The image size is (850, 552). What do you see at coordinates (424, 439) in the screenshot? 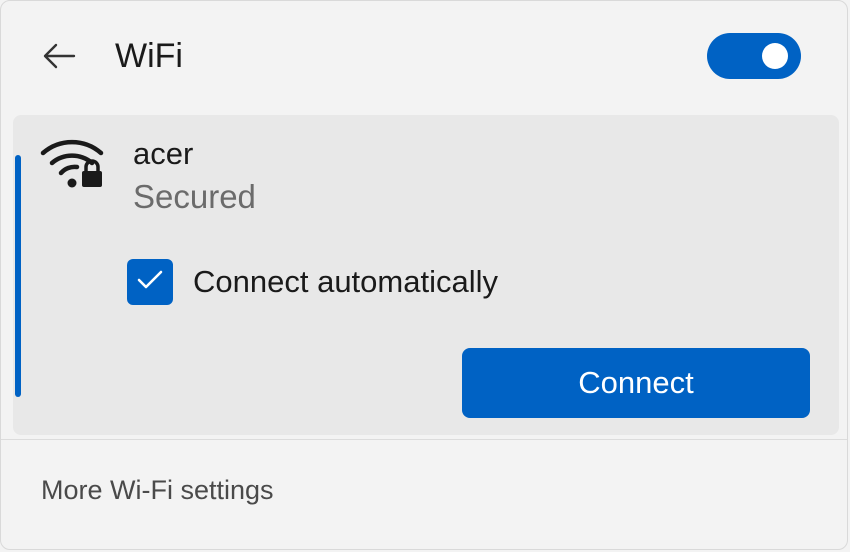
I see `divider` at bounding box center [424, 439].